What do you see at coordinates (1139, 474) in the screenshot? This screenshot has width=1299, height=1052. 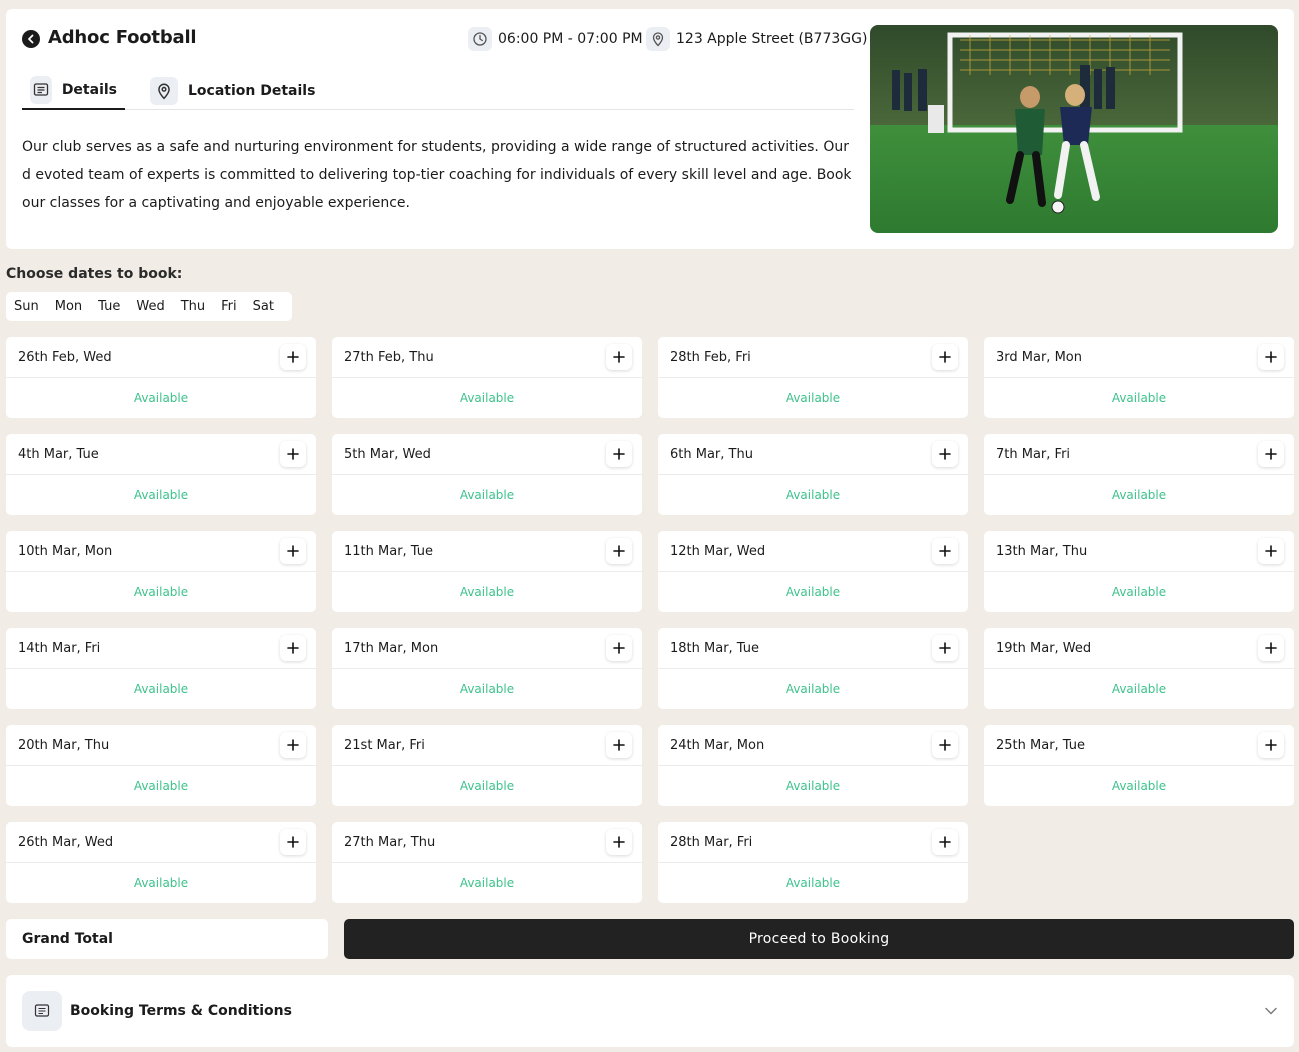 I see `date-card: 7th Mar, Fri Available` at bounding box center [1139, 474].